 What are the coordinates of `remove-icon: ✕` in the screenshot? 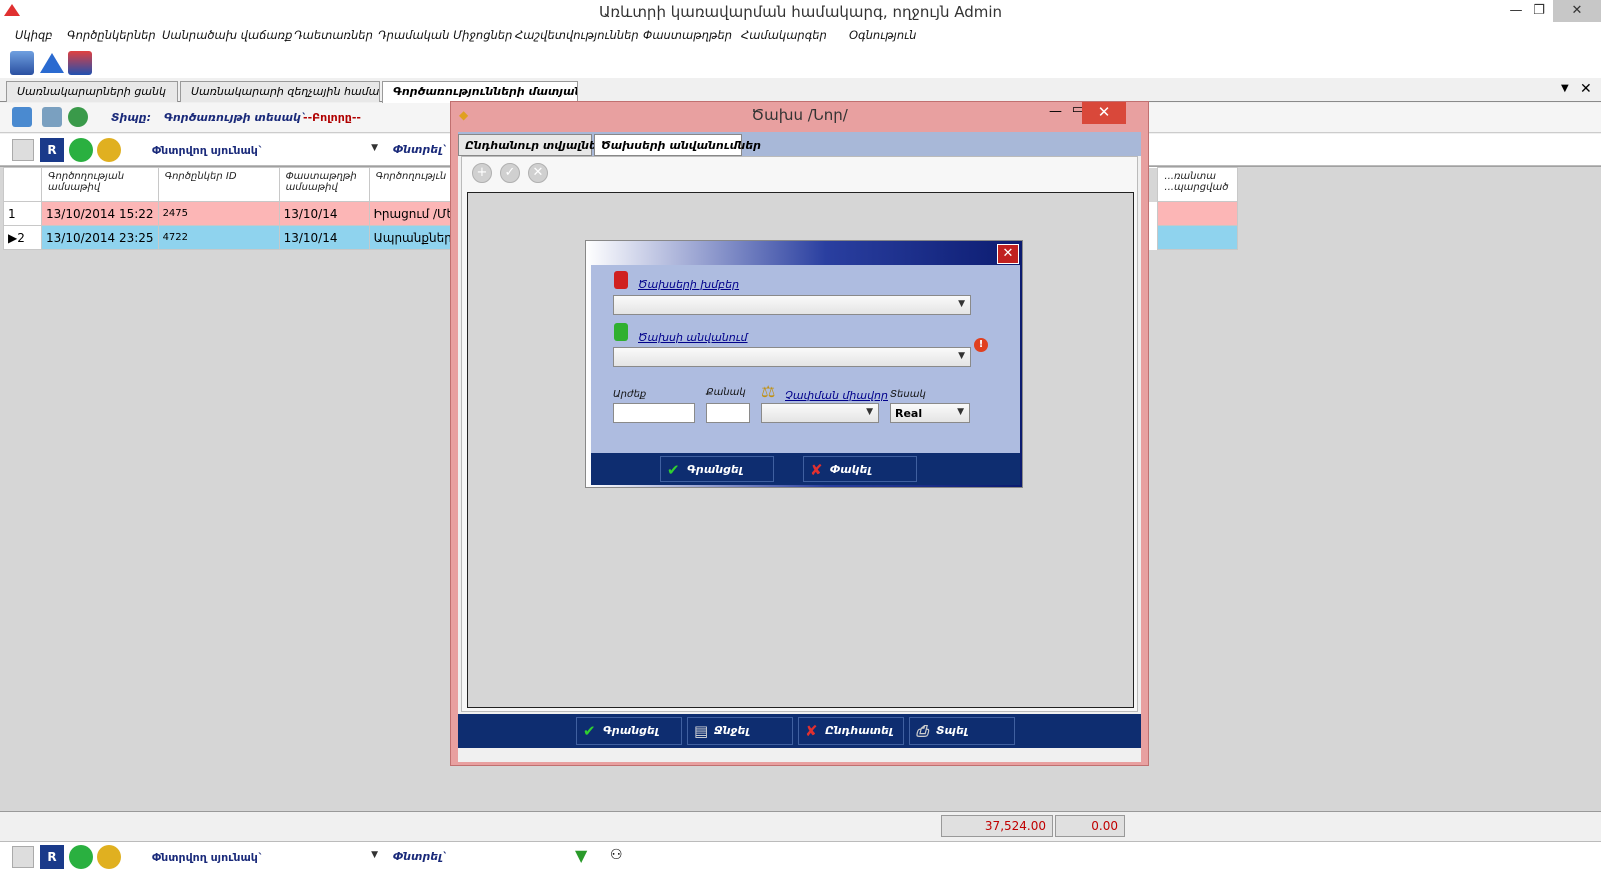 It's located at (538, 173).